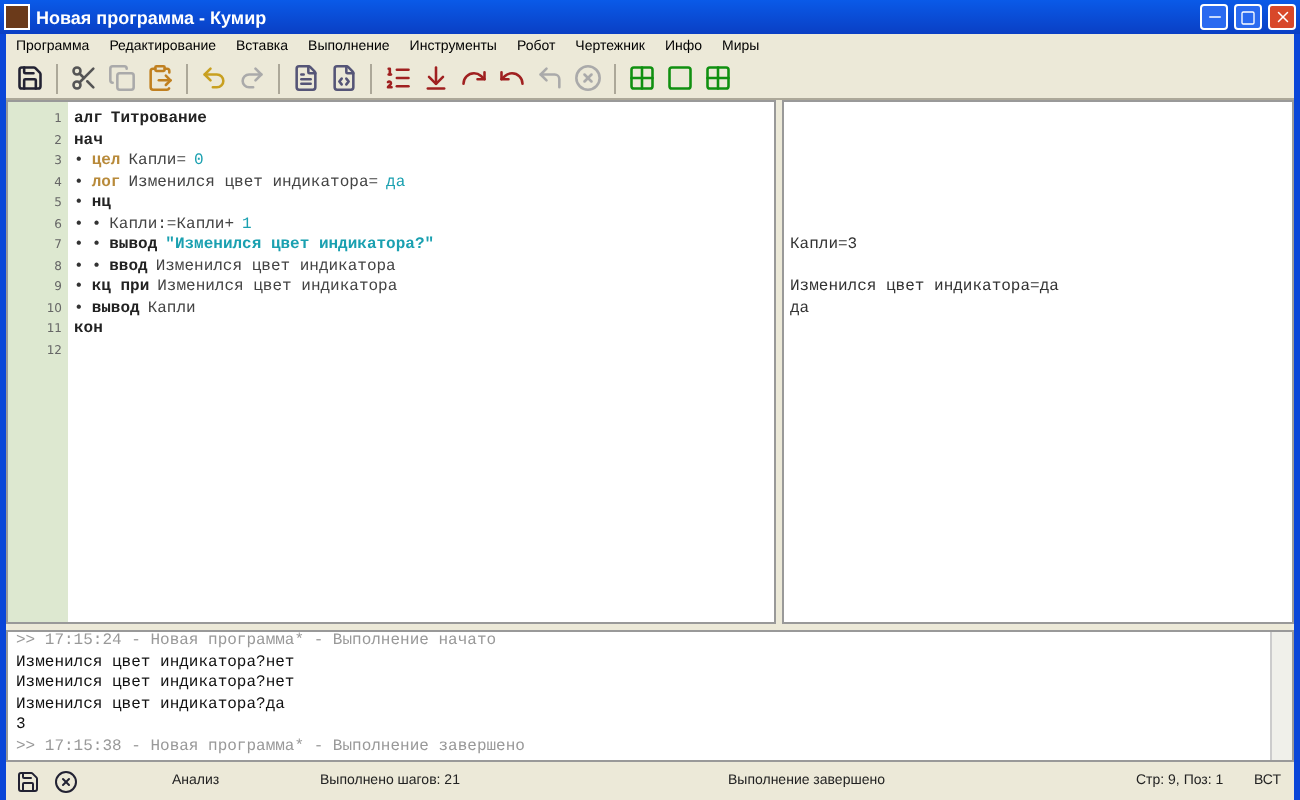  Describe the element at coordinates (122, 78) in the screenshot. I see `copy-icon` at that location.